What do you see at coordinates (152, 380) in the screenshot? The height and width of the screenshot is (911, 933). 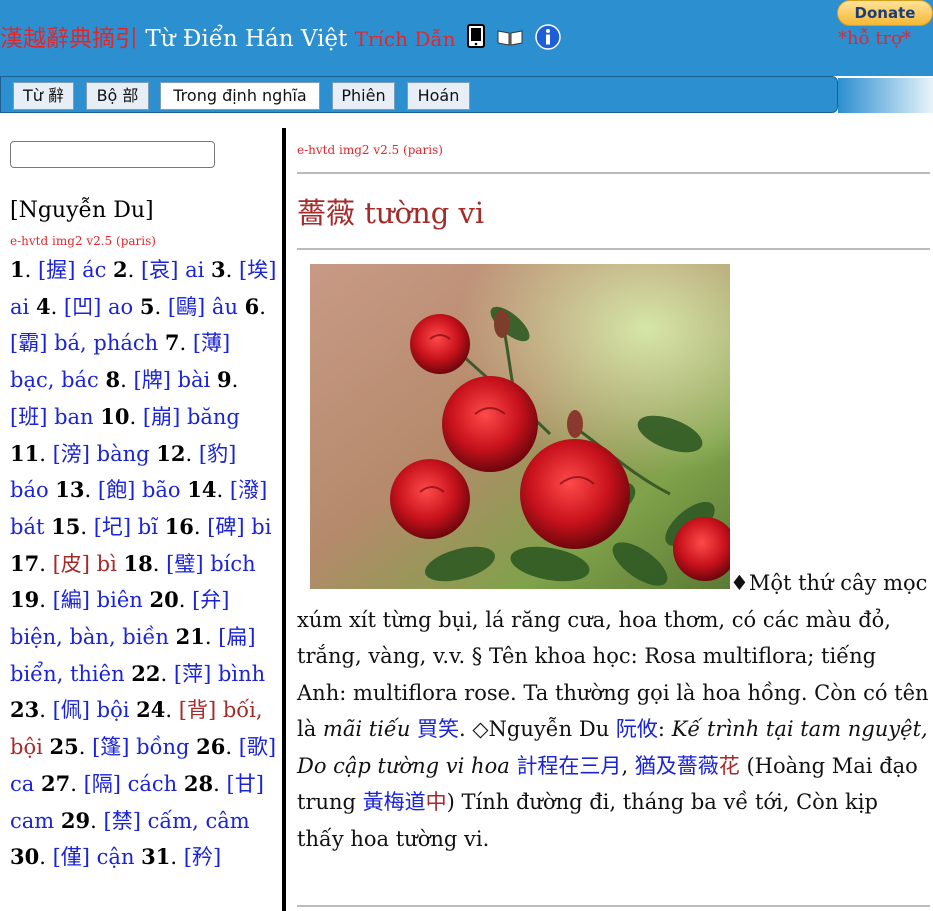 I see `entry-han: 牌` at bounding box center [152, 380].